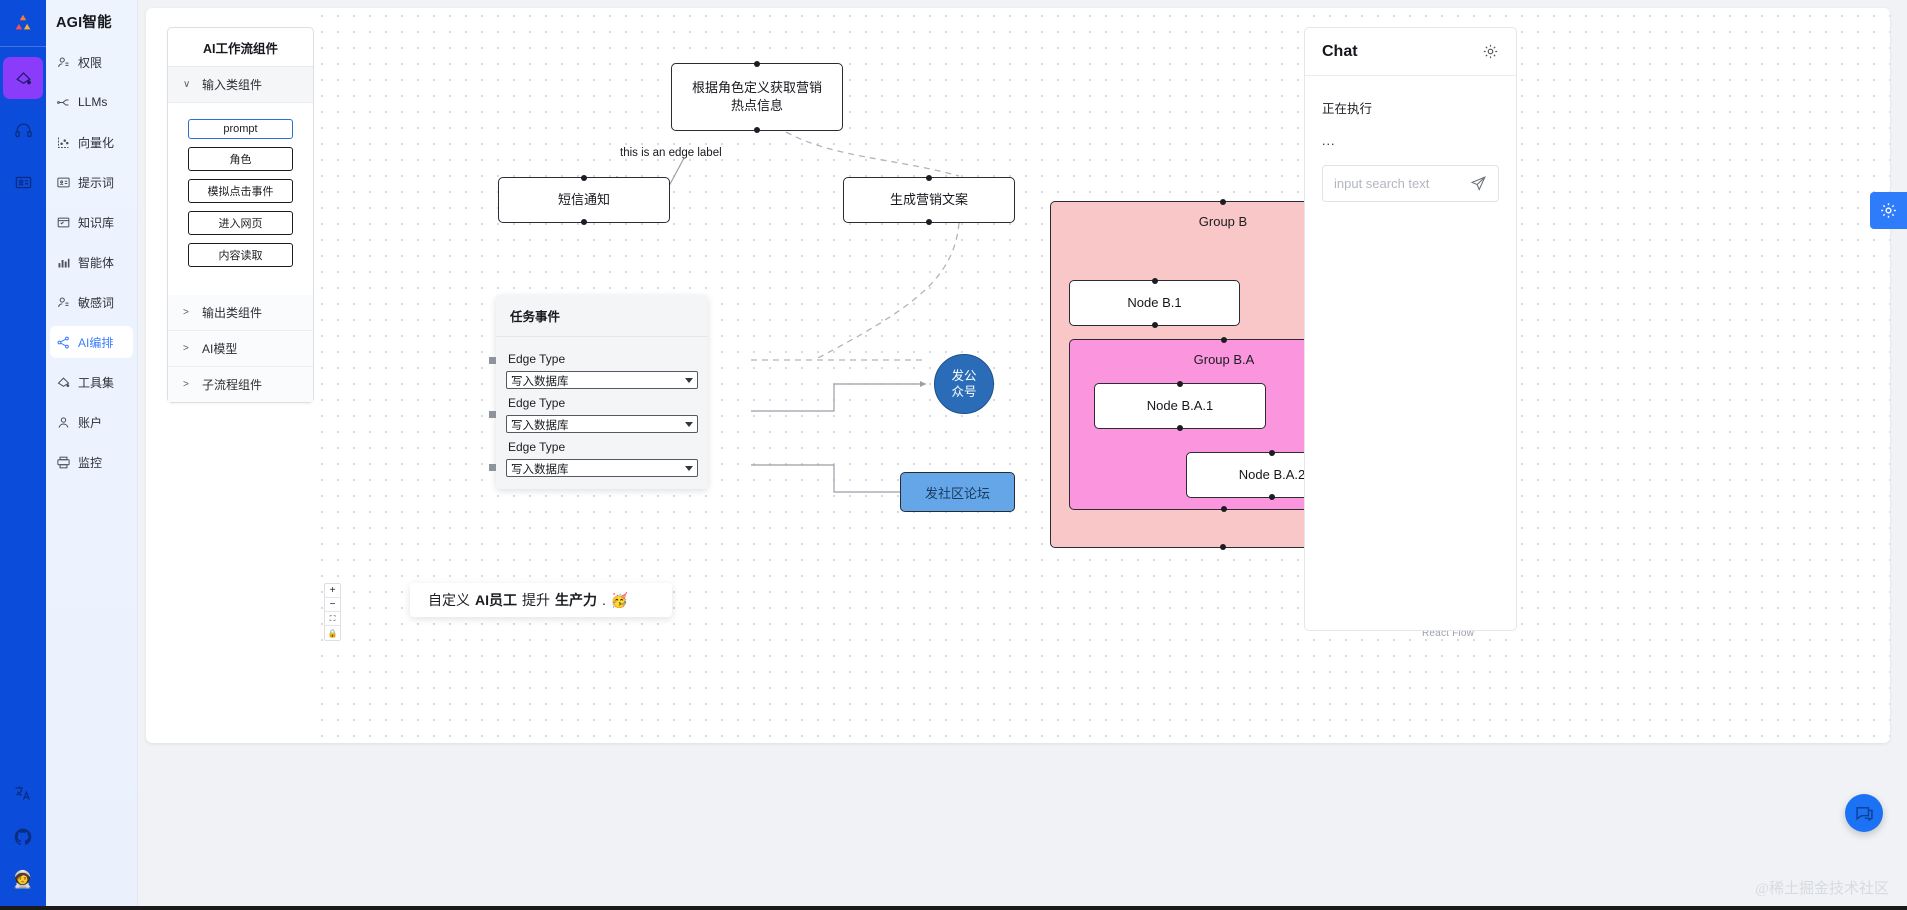 The width and height of the screenshot is (1907, 910). I want to click on sidebar-item-agent: 智能体, so click(91, 262).